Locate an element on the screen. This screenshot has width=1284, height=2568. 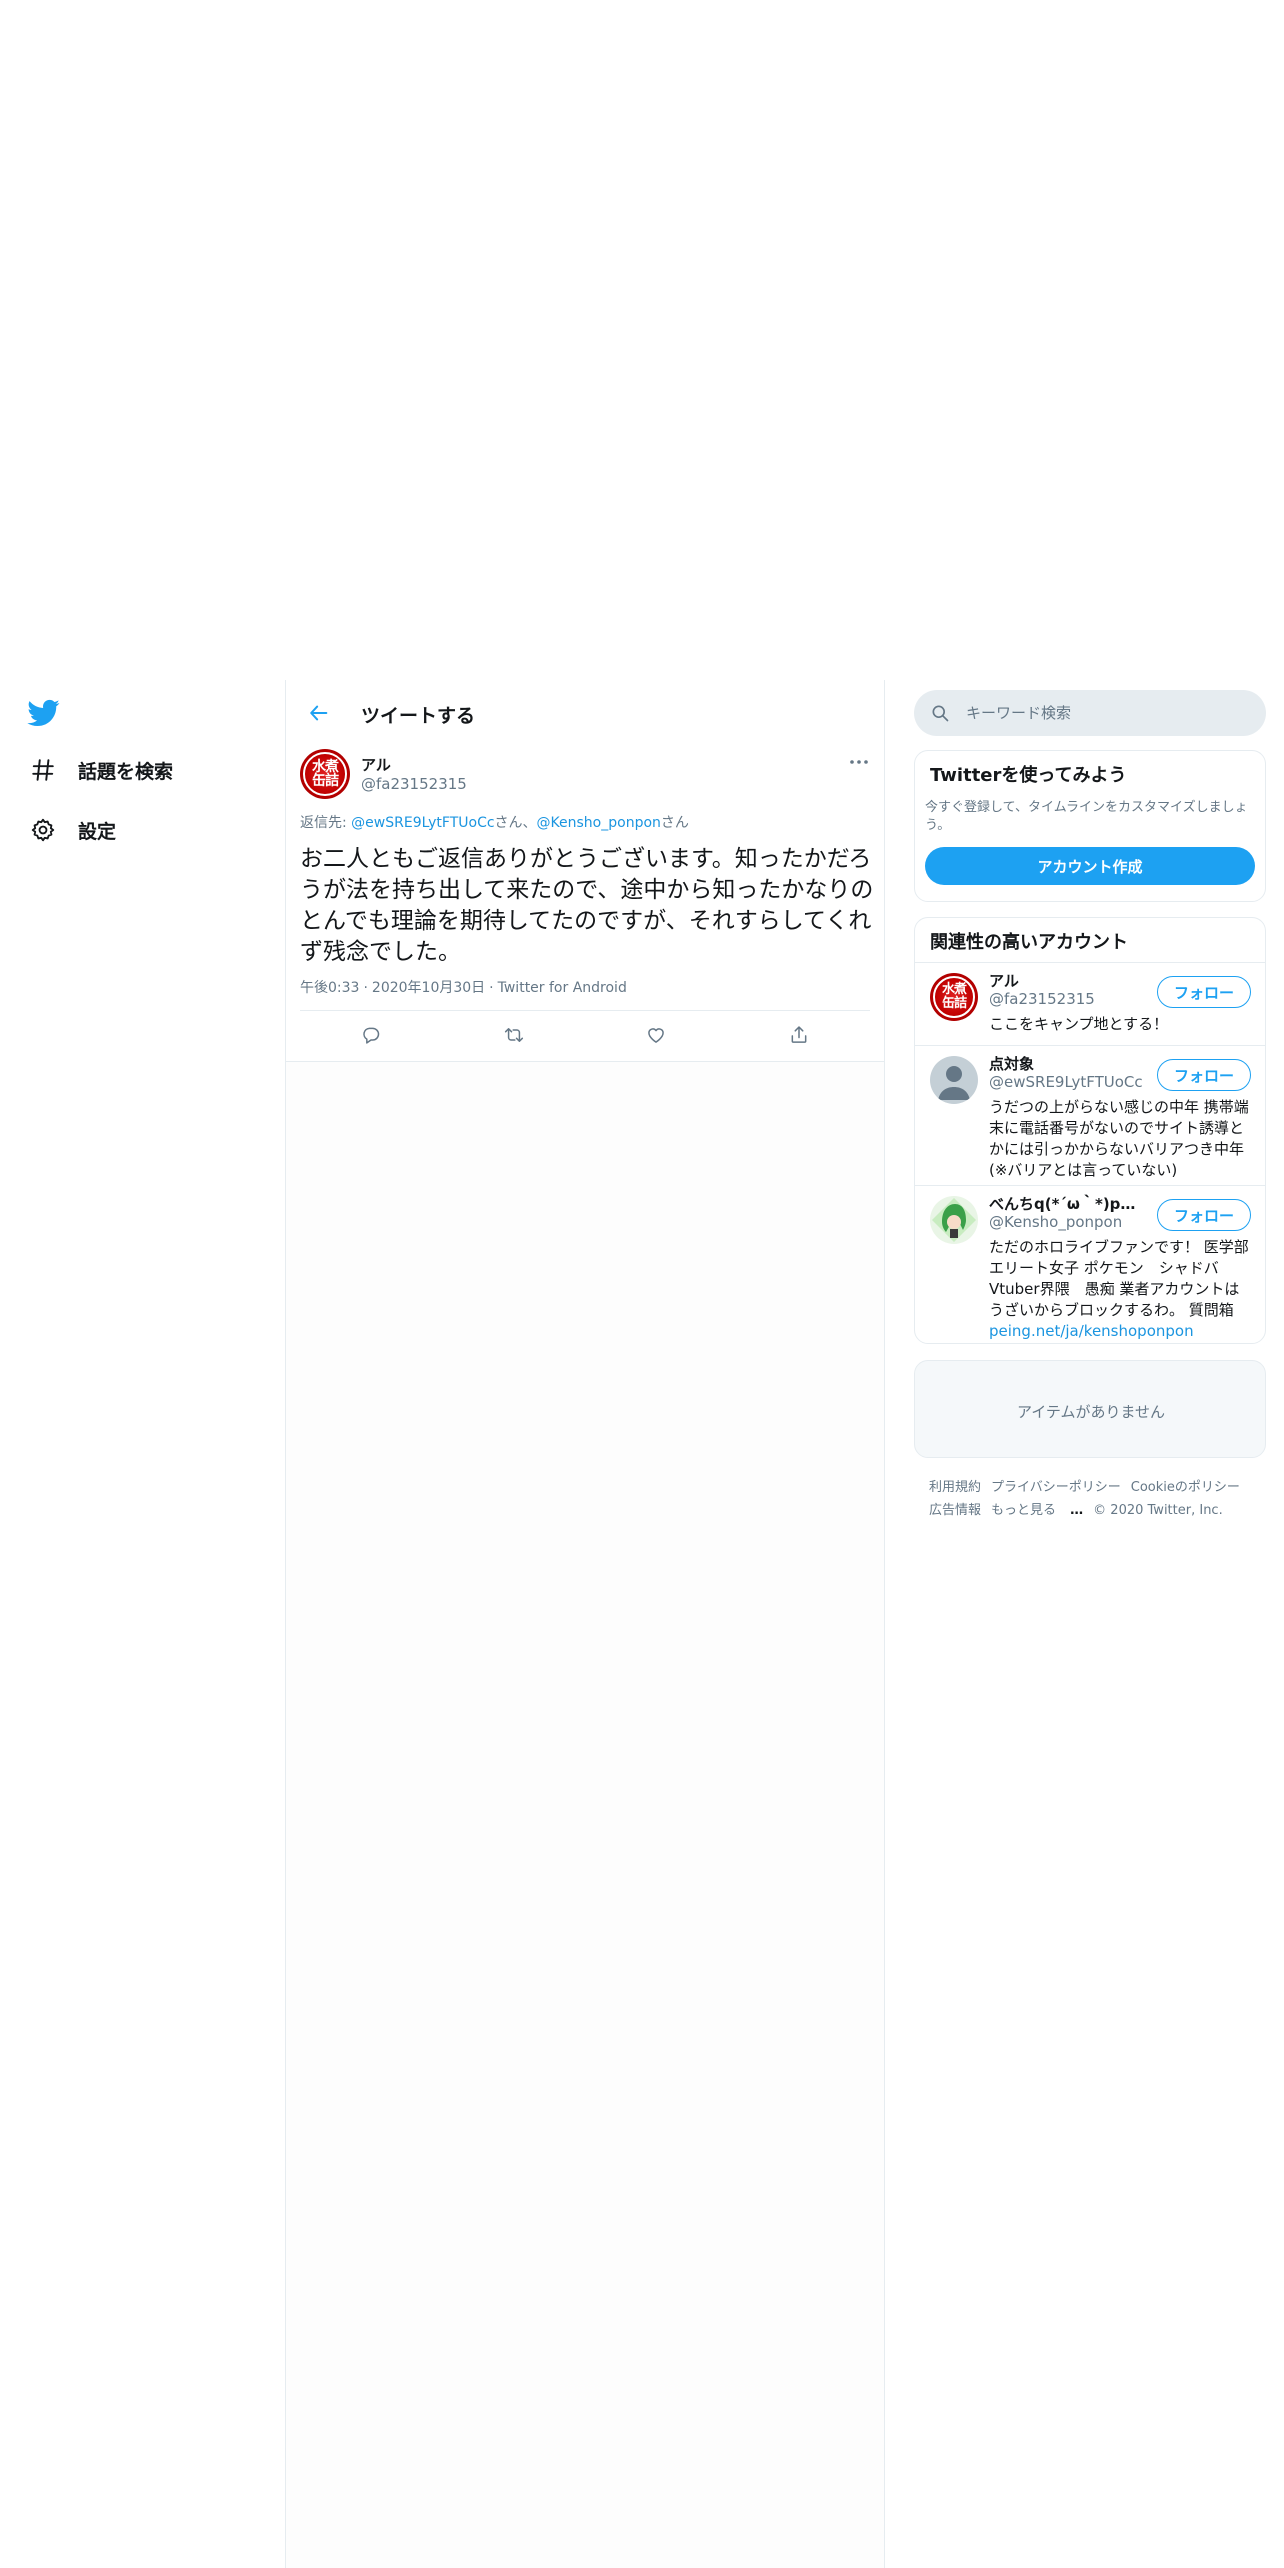
author-name: アル is located at coordinates (376, 764).